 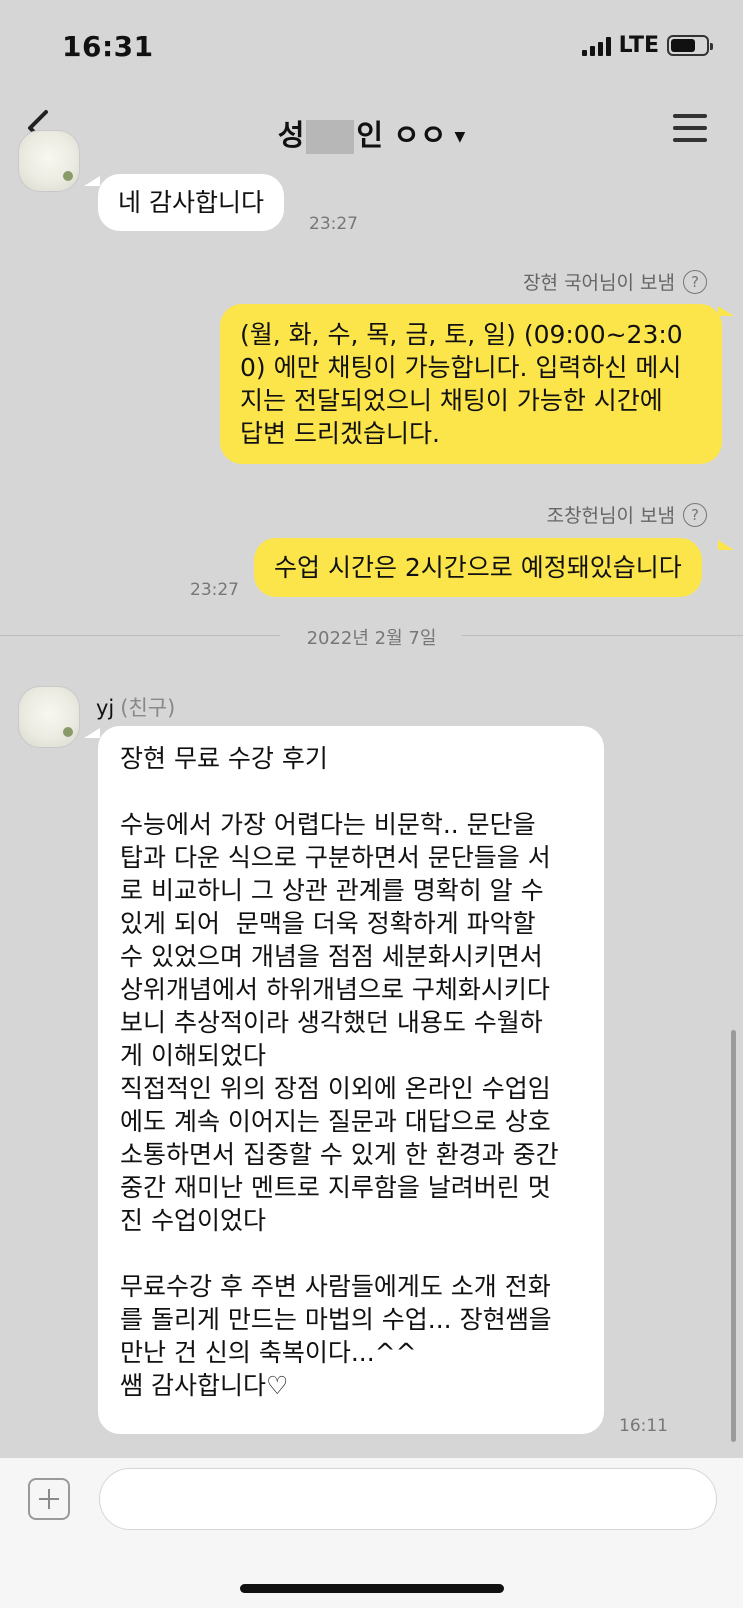 I want to click on home-indicator, so click(x=372, y=1588).